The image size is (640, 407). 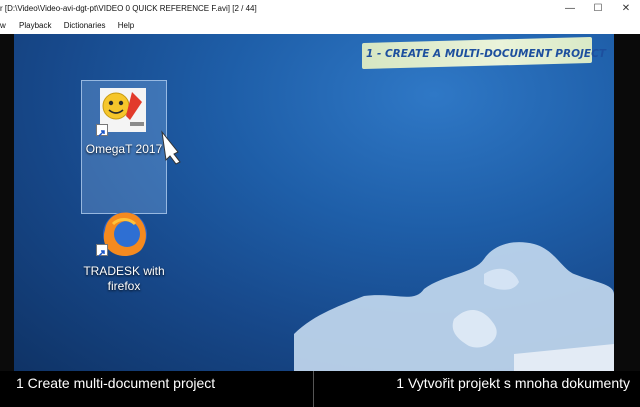 I want to click on menu-playback: Playback, so click(x=35, y=25).